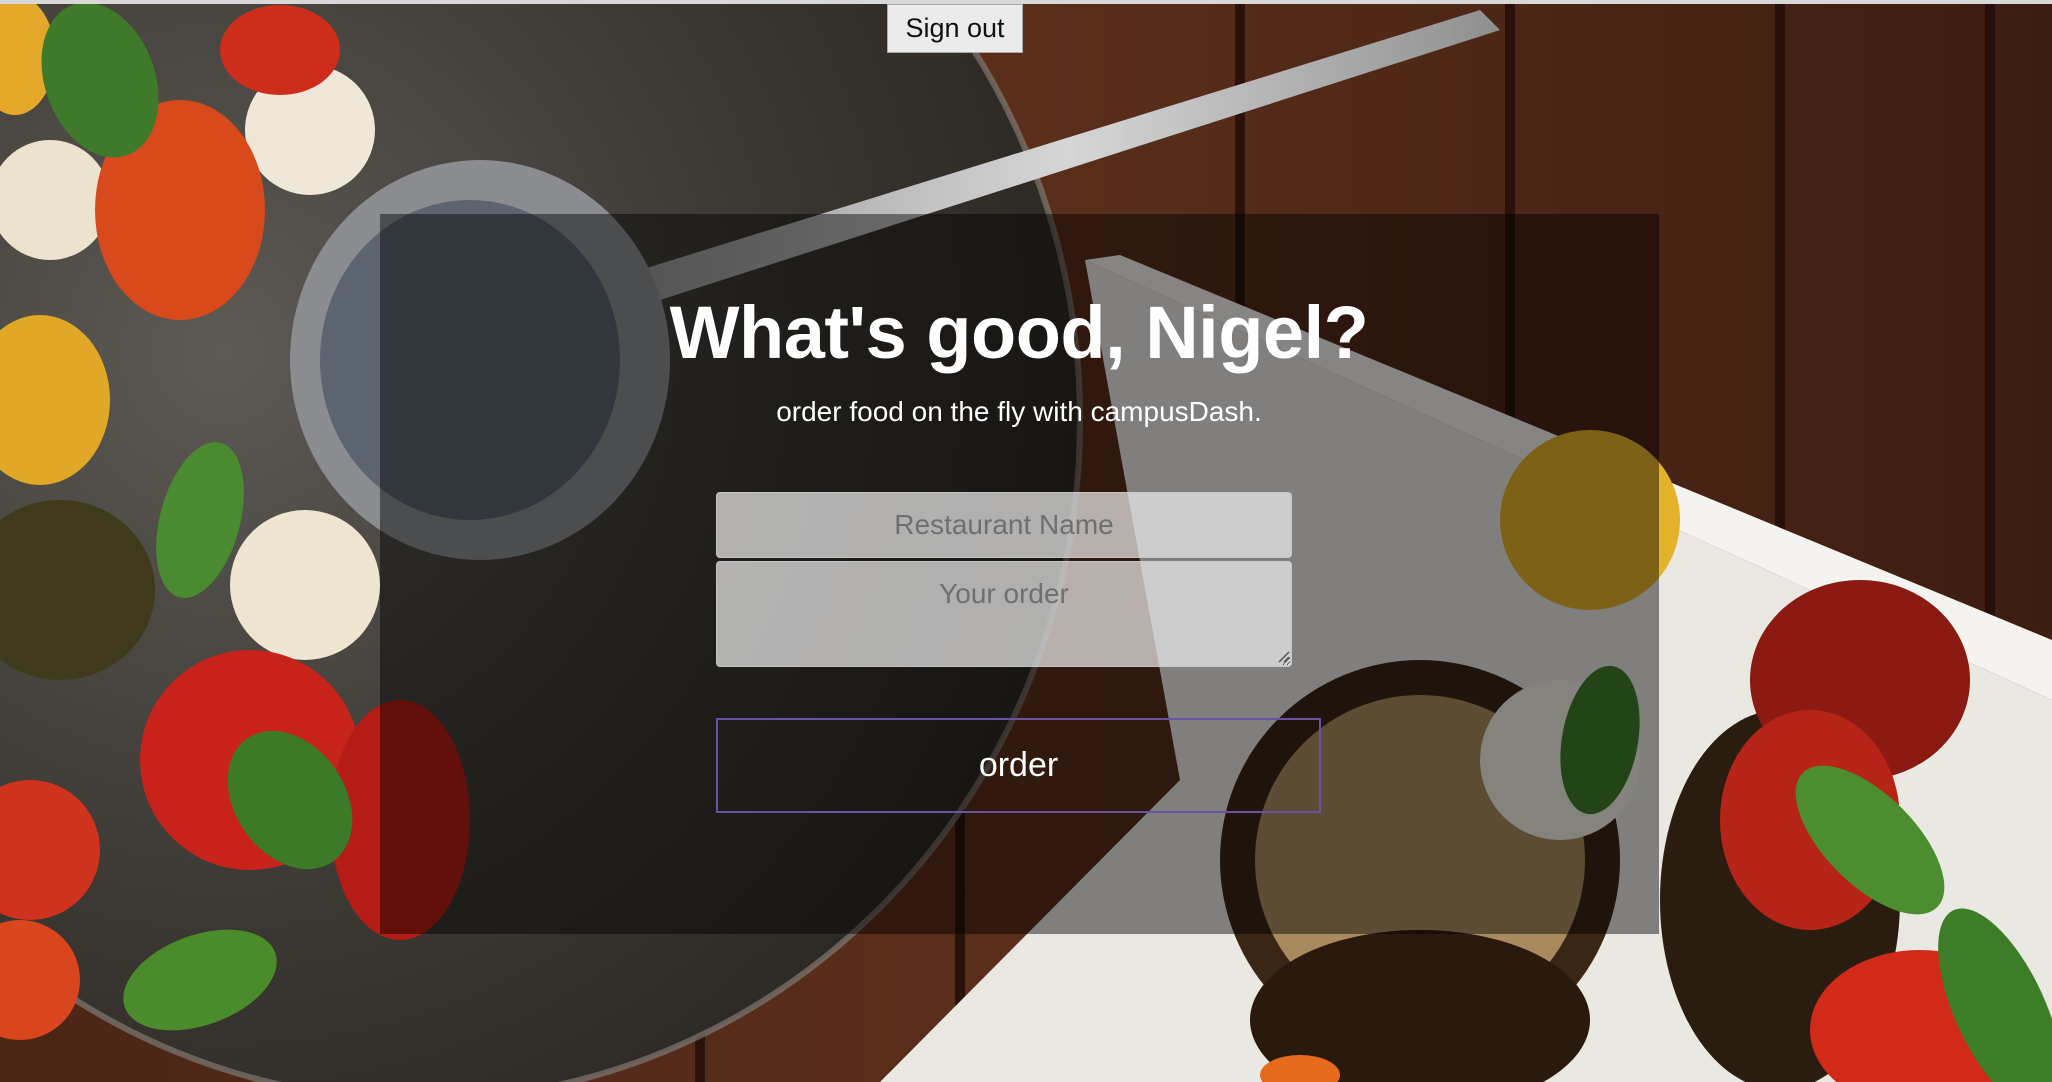  I want to click on page-title: What's good, Nigel?, so click(1019, 332).